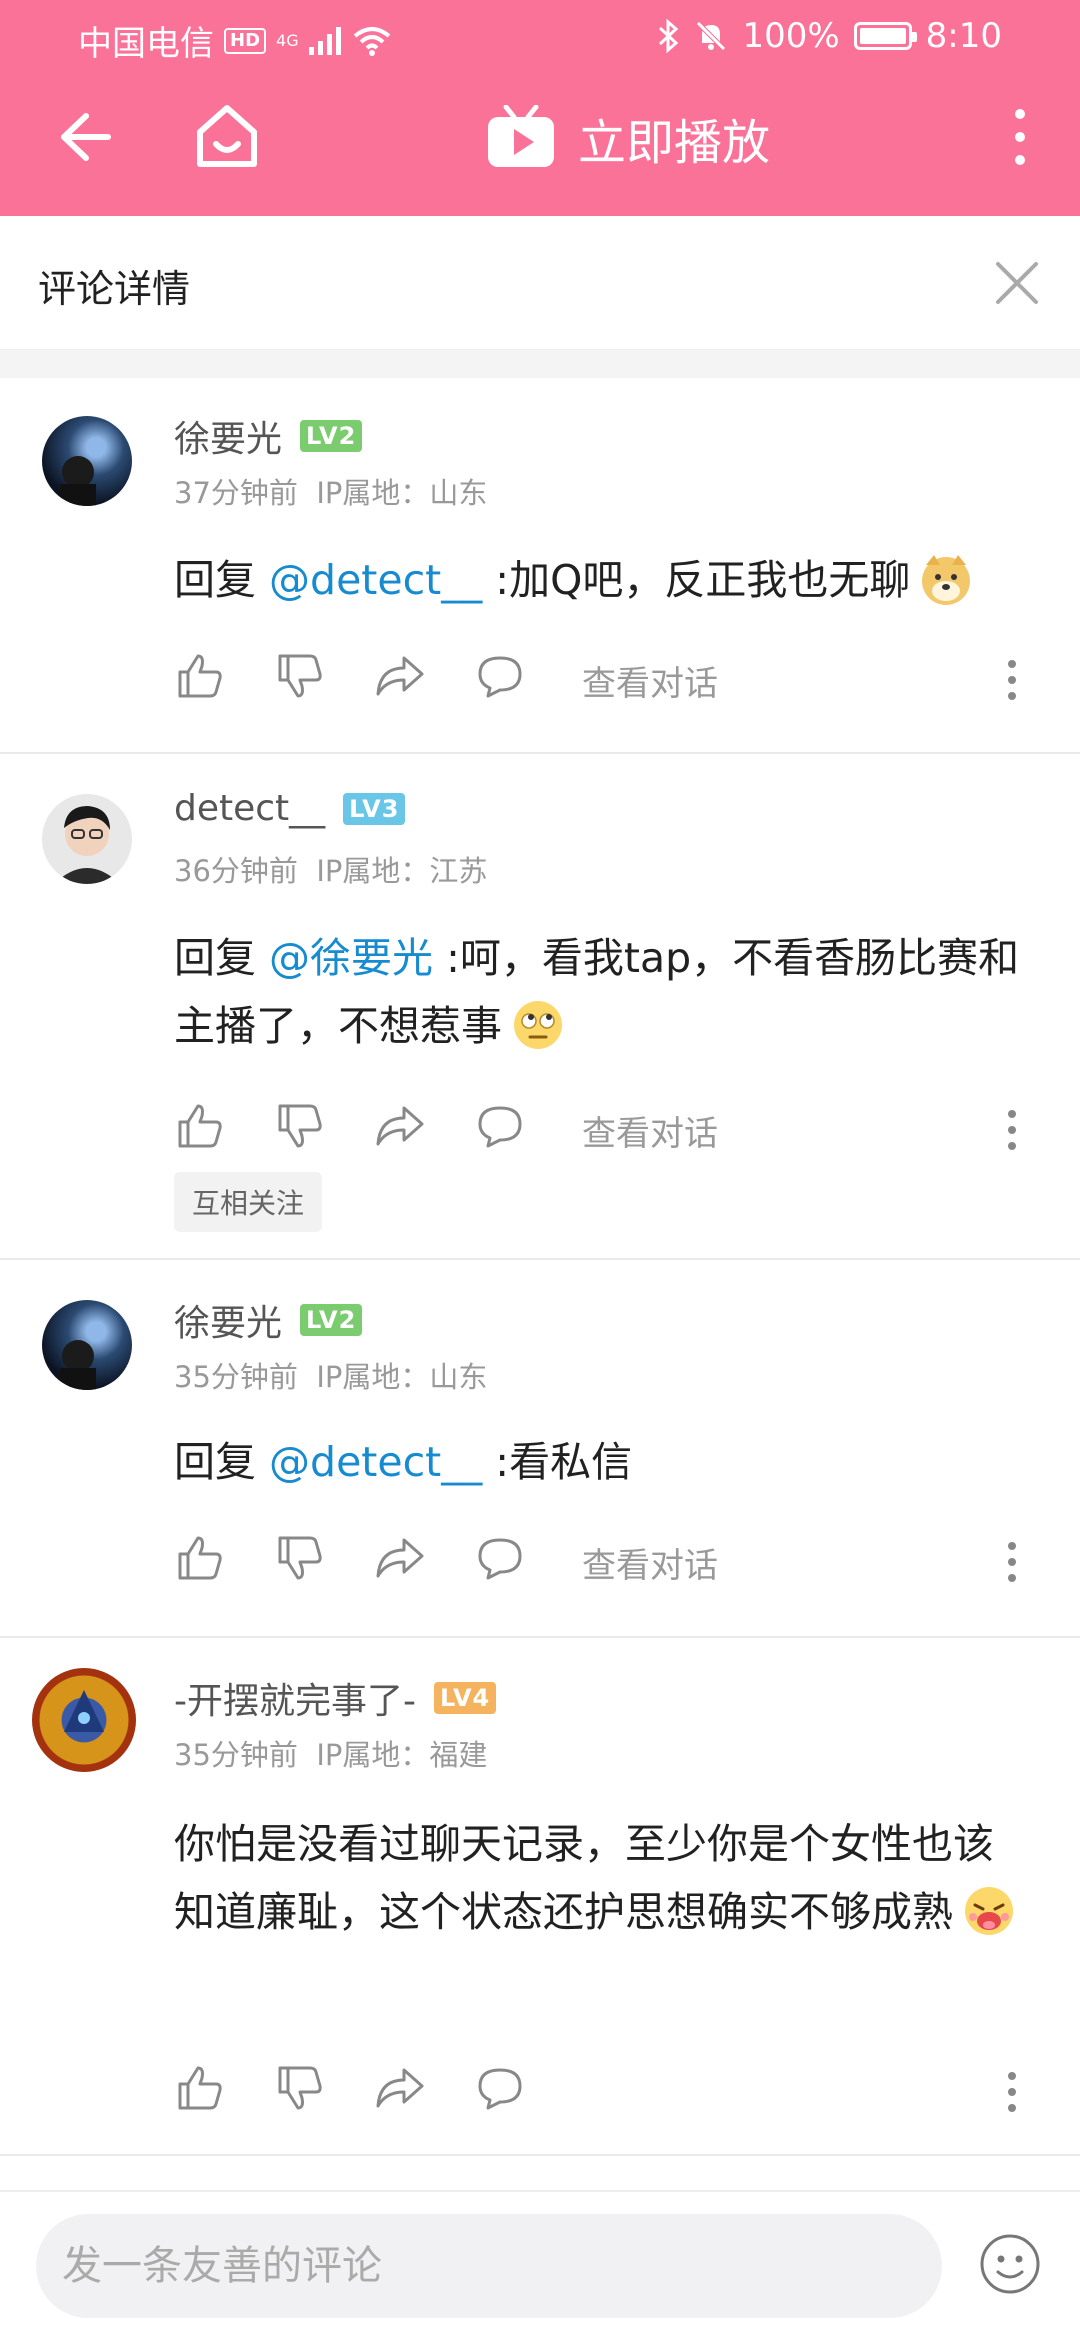 The width and height of the screenshot is (1080, 2340). Describe the element at coordinates (674, 143) in the screenshot. I see `play-now-label: 立即播放` at that location.